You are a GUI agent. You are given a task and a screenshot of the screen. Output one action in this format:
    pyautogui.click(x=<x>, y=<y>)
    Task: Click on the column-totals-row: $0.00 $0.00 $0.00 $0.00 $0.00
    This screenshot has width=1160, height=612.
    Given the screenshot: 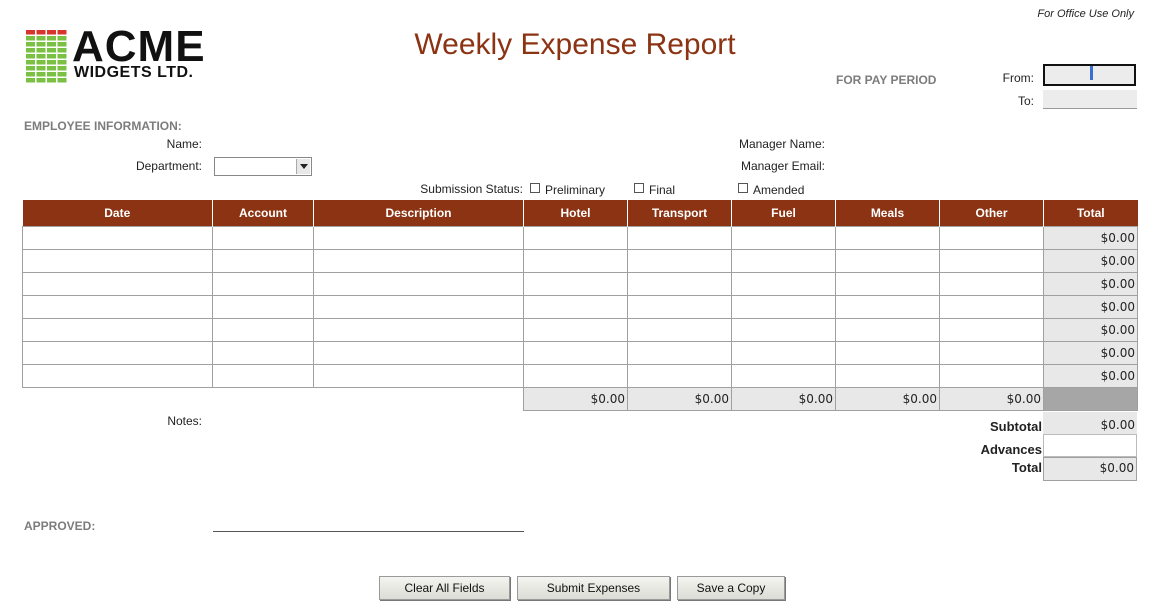 What is the action you would take?
    pyautogui.click(x=580, y=399)
    